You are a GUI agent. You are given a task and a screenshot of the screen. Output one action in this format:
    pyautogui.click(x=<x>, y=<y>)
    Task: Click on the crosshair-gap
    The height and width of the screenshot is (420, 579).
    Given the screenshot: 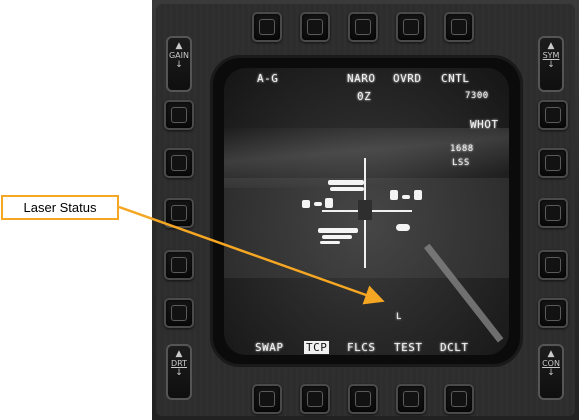 What is the action you would take?
    pyautogui.click(x=365, y=210)
    